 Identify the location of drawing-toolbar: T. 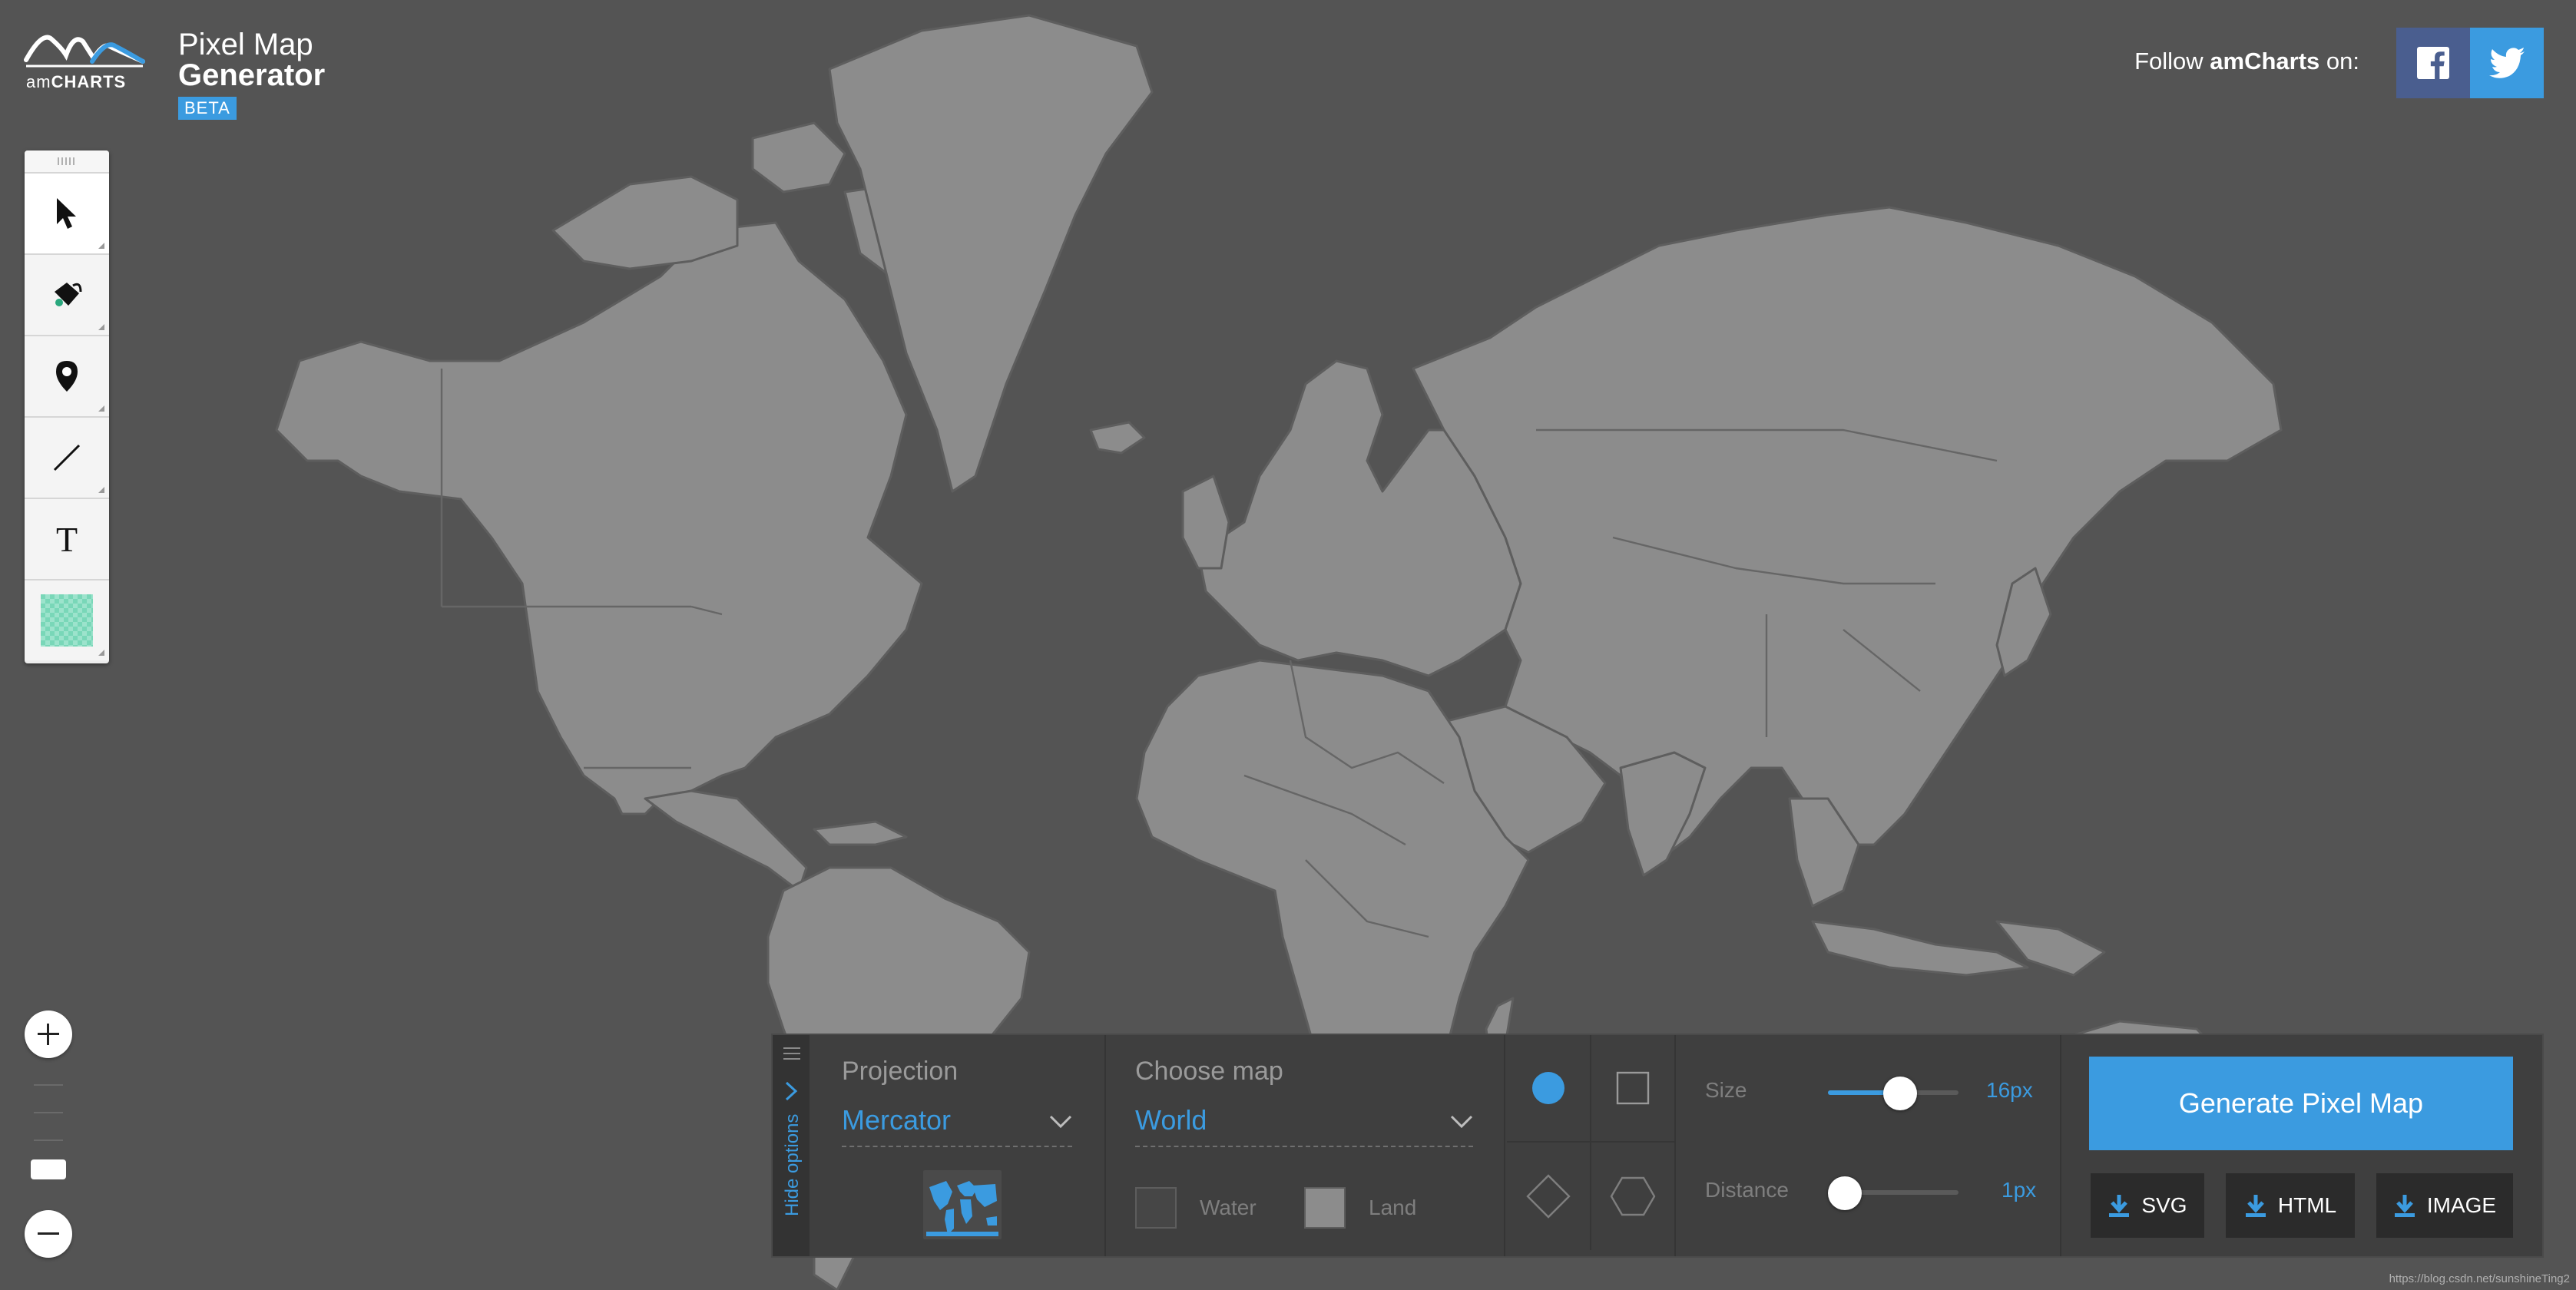
(67, 407).